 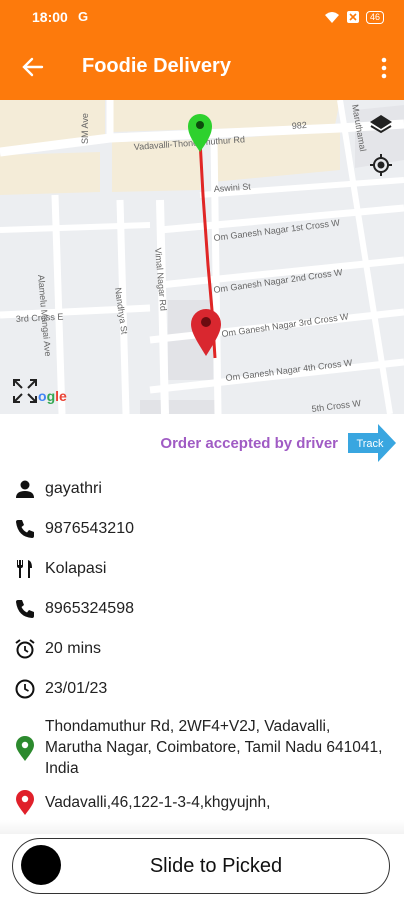 What do you see at coordinates (202, 827) in the screenshot?
I see `divider` at bounding box center [202, 827].